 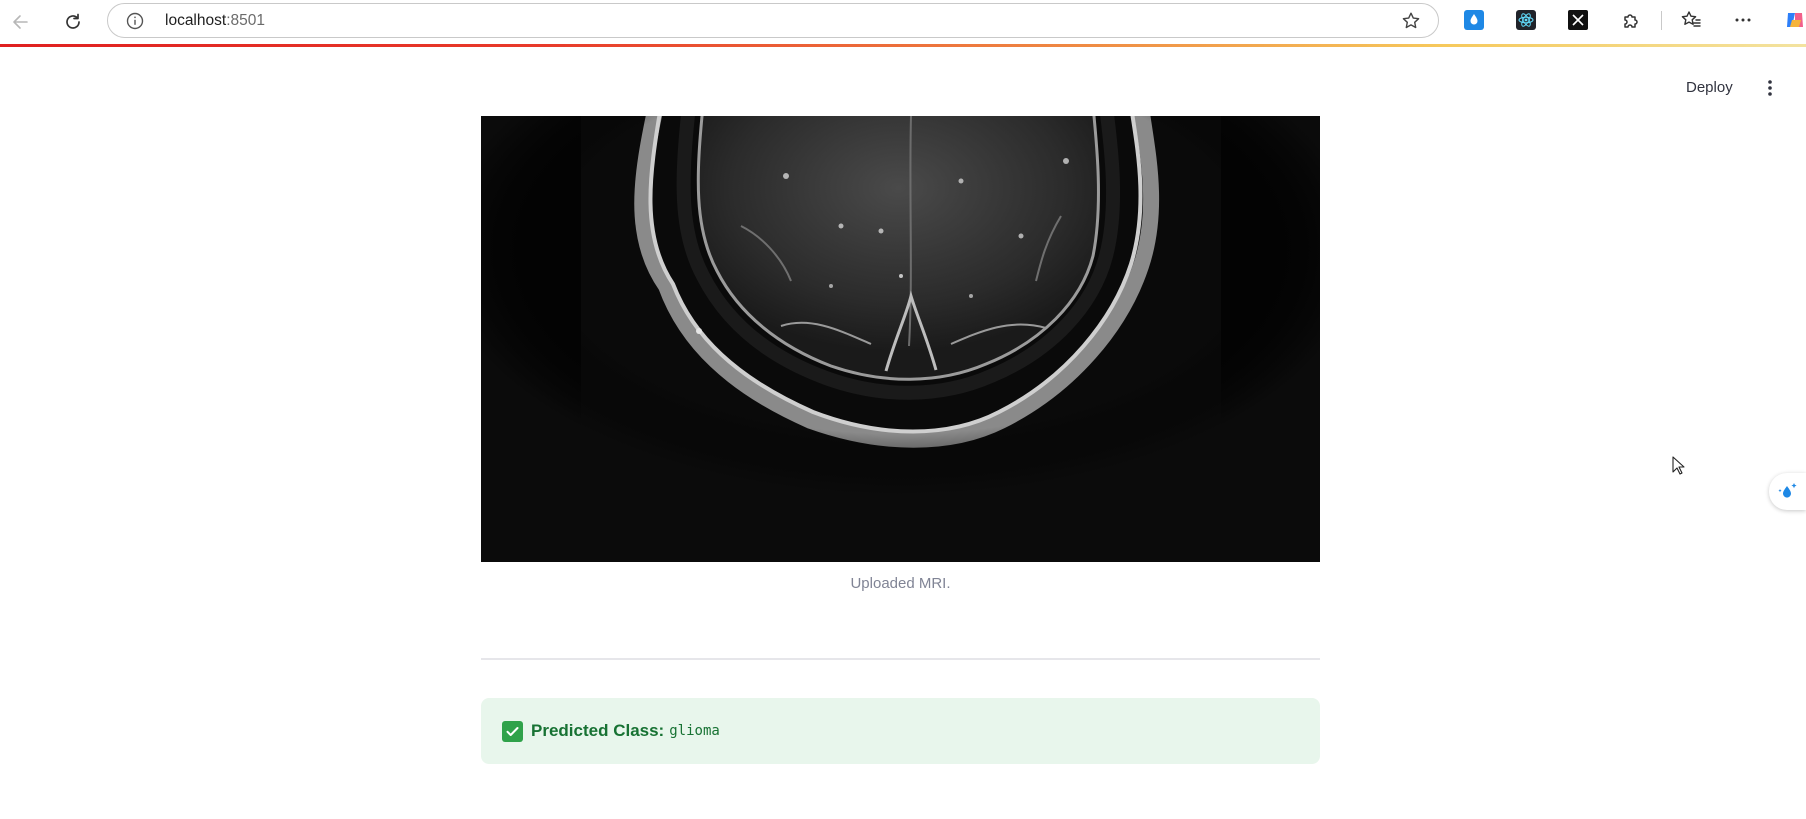 I want to click on copilot-icon, so click(x=1795, y=20).